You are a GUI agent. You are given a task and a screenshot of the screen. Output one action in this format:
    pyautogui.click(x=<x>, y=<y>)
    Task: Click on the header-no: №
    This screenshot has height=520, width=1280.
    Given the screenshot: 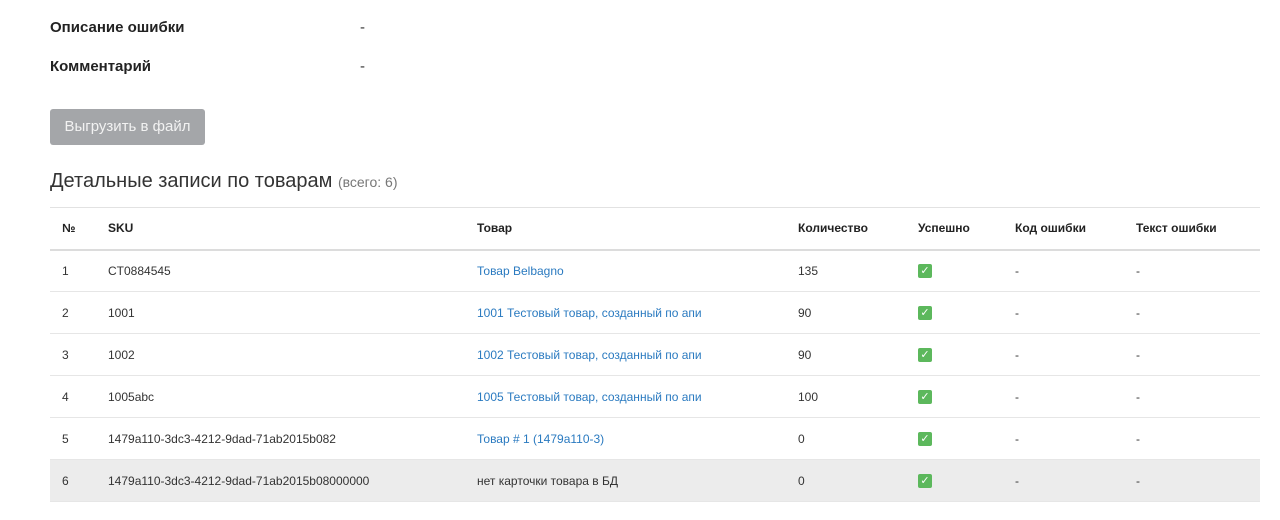 What is the action you would take?
    pyautogui.click(x=69, y=228)
    